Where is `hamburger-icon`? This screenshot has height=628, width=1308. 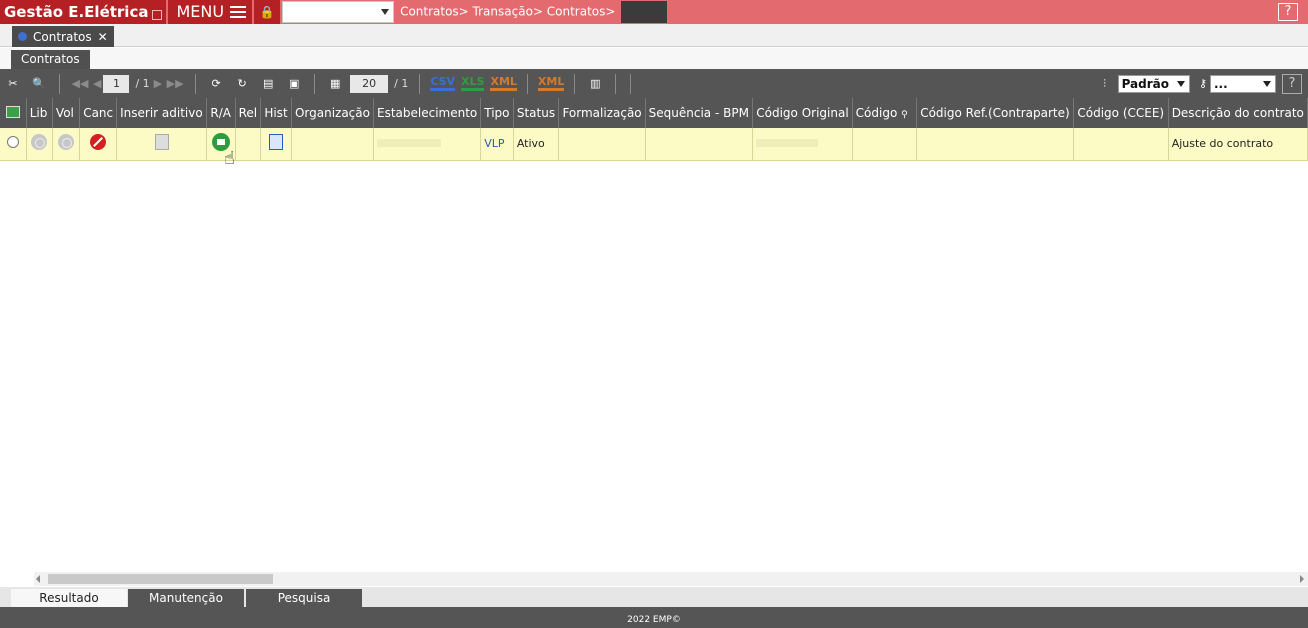 hamburger-icon is located at coordinates (238, 12).